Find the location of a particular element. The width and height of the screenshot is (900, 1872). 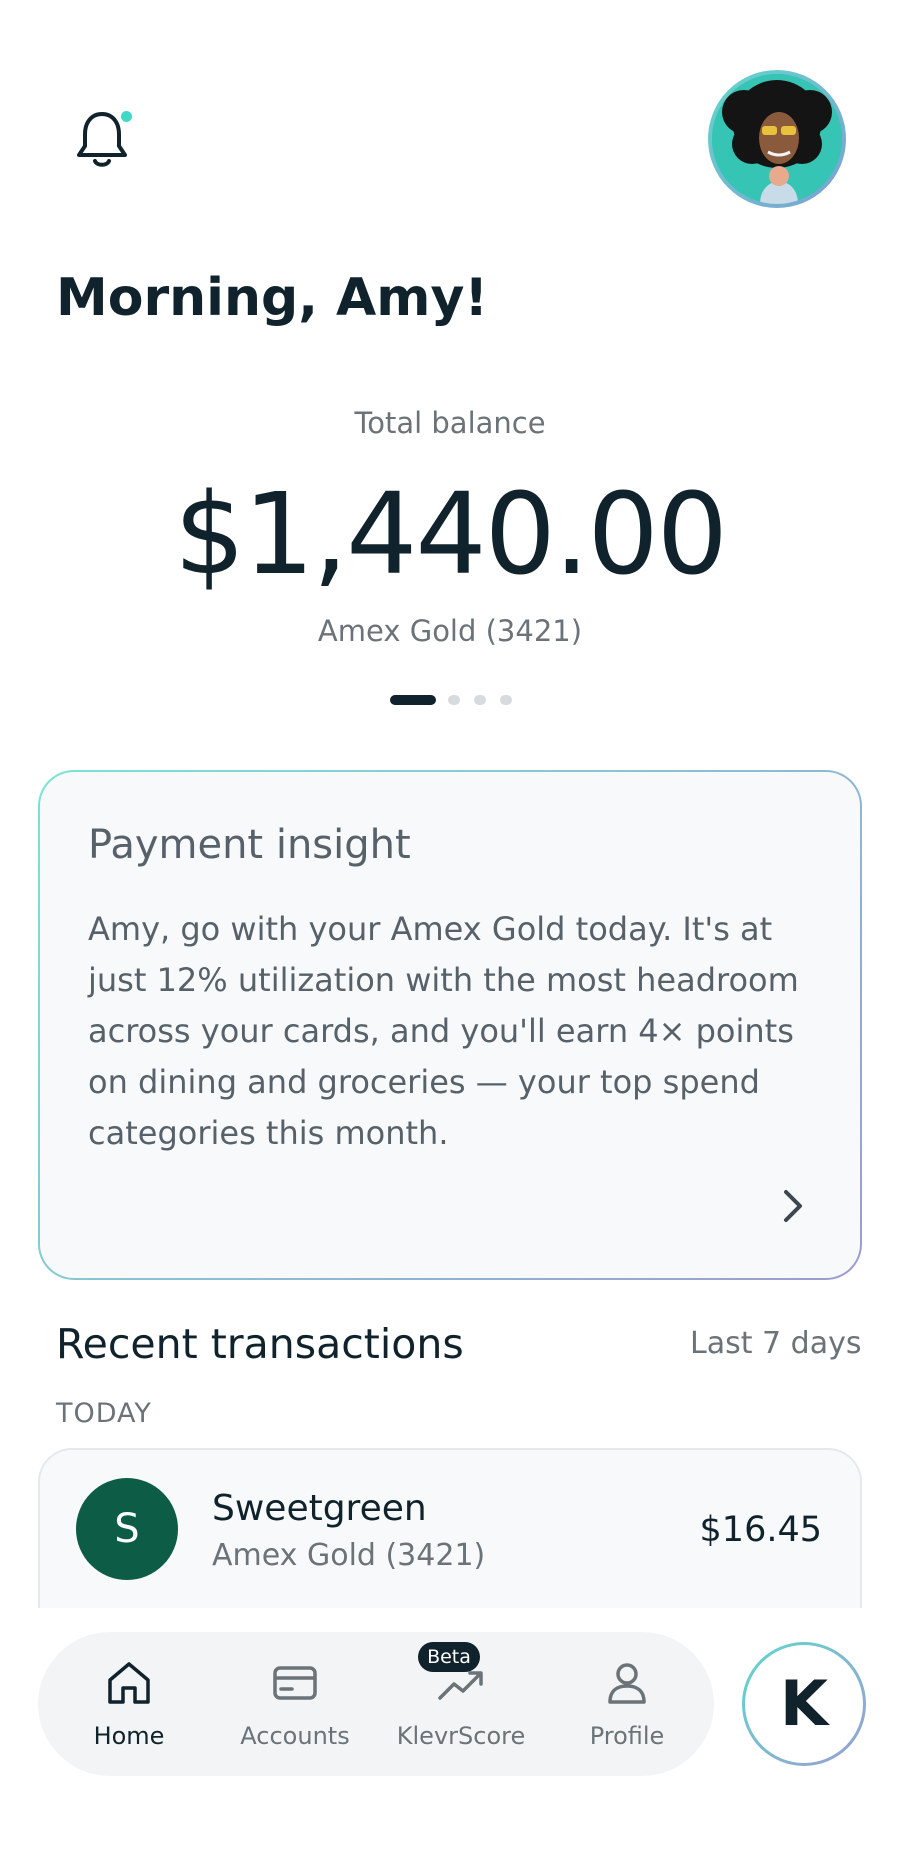

merchant-name: Sweetgreen is located at coordinates (319, 1508).